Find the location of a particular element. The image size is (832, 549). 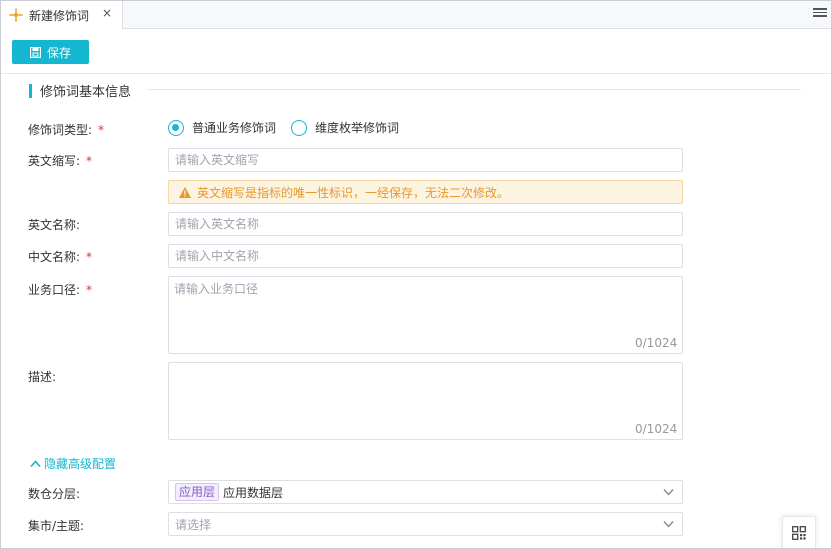

en-name-input is located at coordinates (425, 224).